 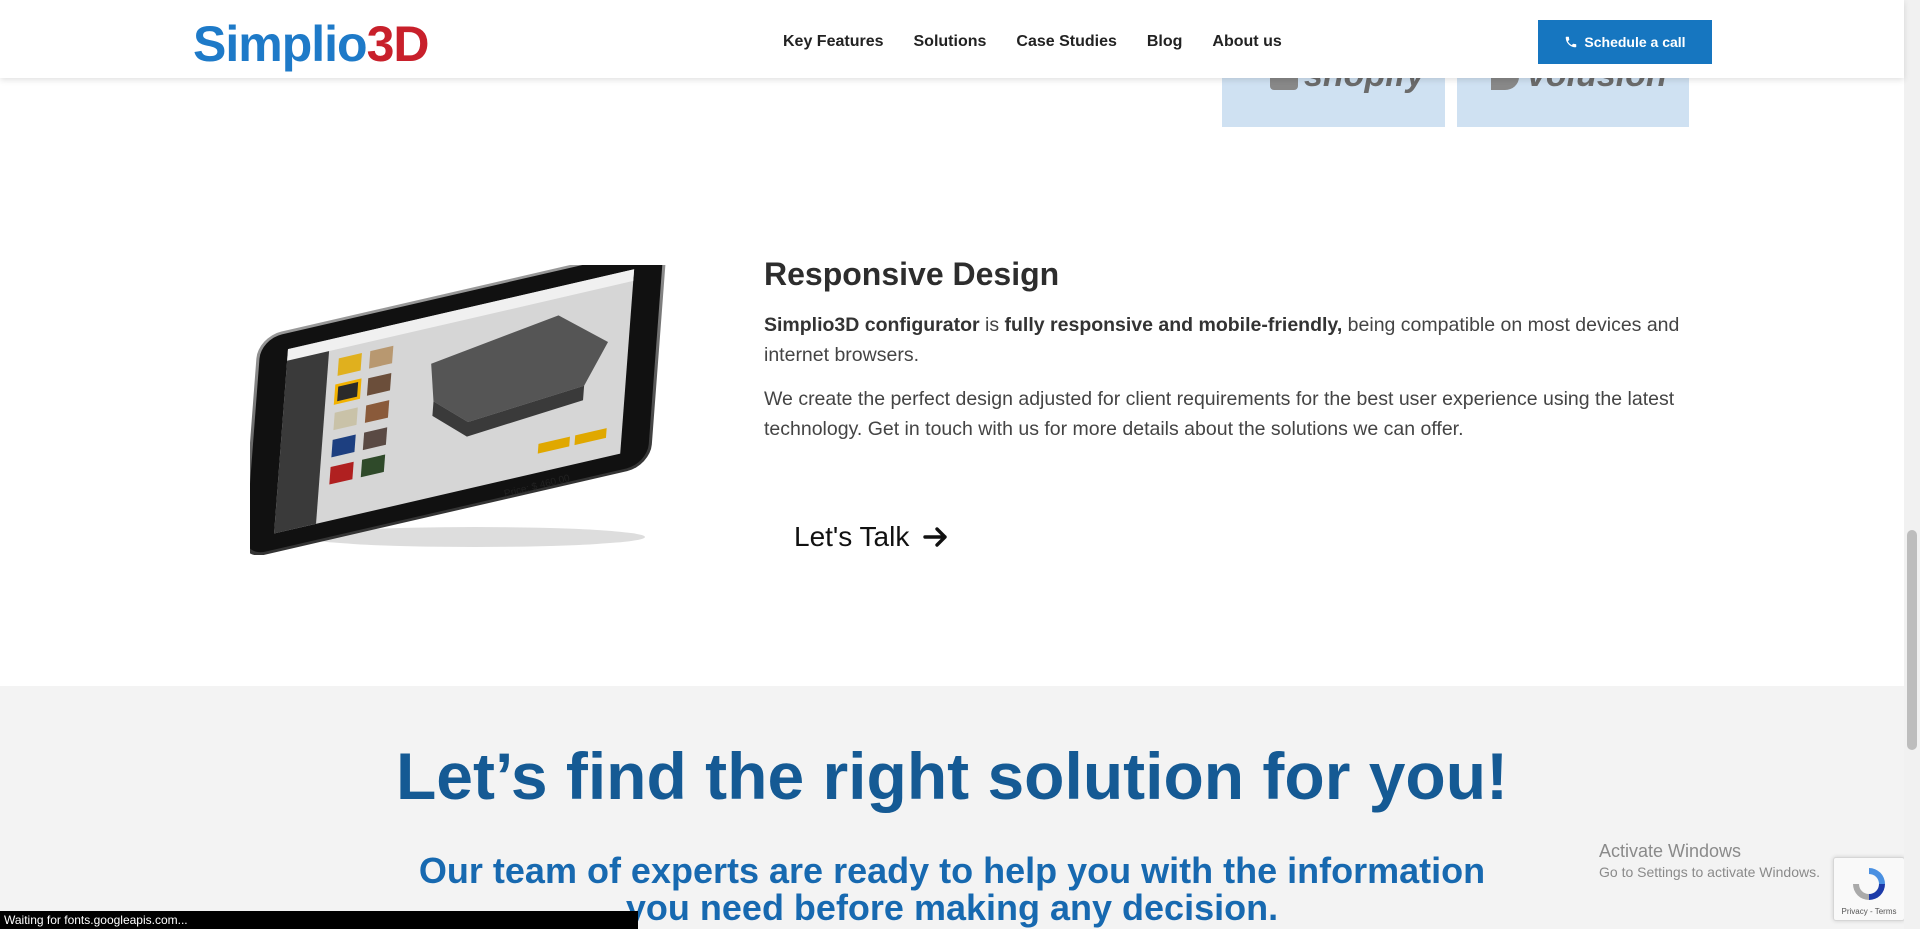 I want to click on lets-talk-link: Let's Talk, so click(x=871, y=537).